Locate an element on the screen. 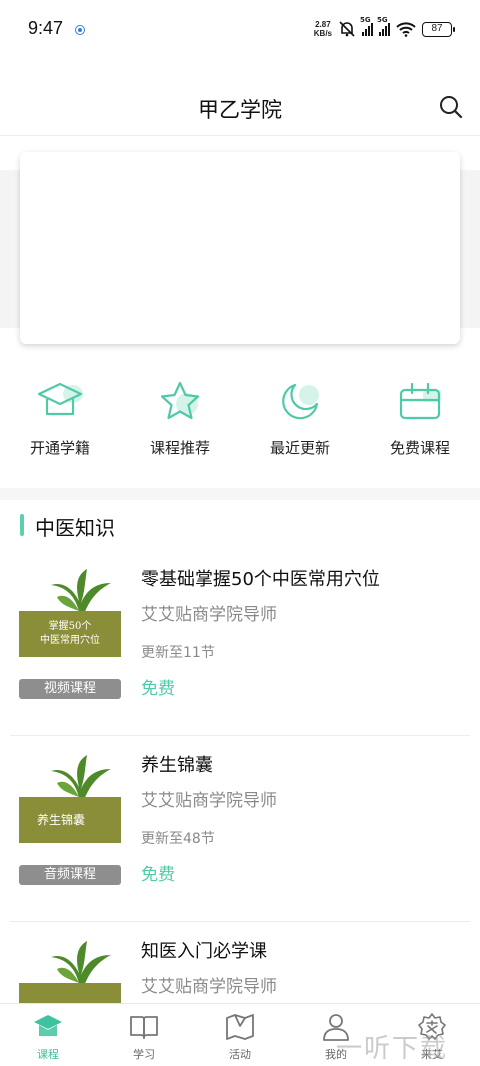  section-accent-bar is located at coordinates (22, 525).